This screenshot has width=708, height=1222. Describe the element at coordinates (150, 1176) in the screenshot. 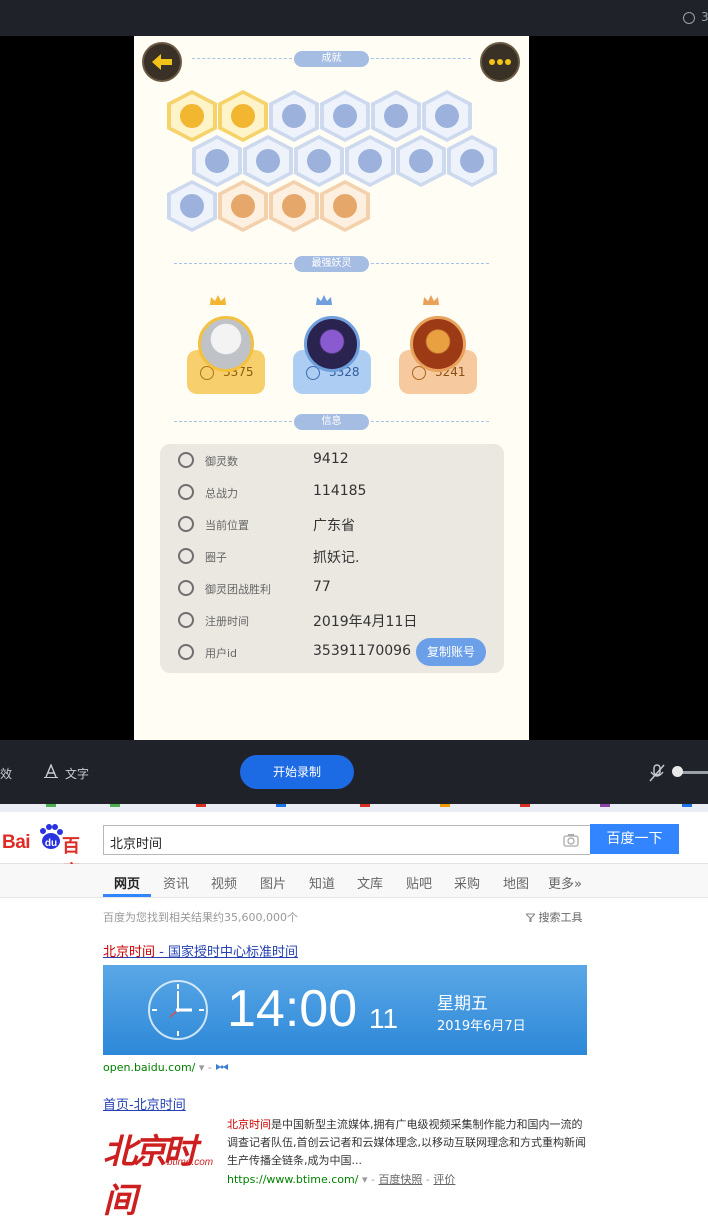

I see `btime-logo-text: 北京时间` at that location.